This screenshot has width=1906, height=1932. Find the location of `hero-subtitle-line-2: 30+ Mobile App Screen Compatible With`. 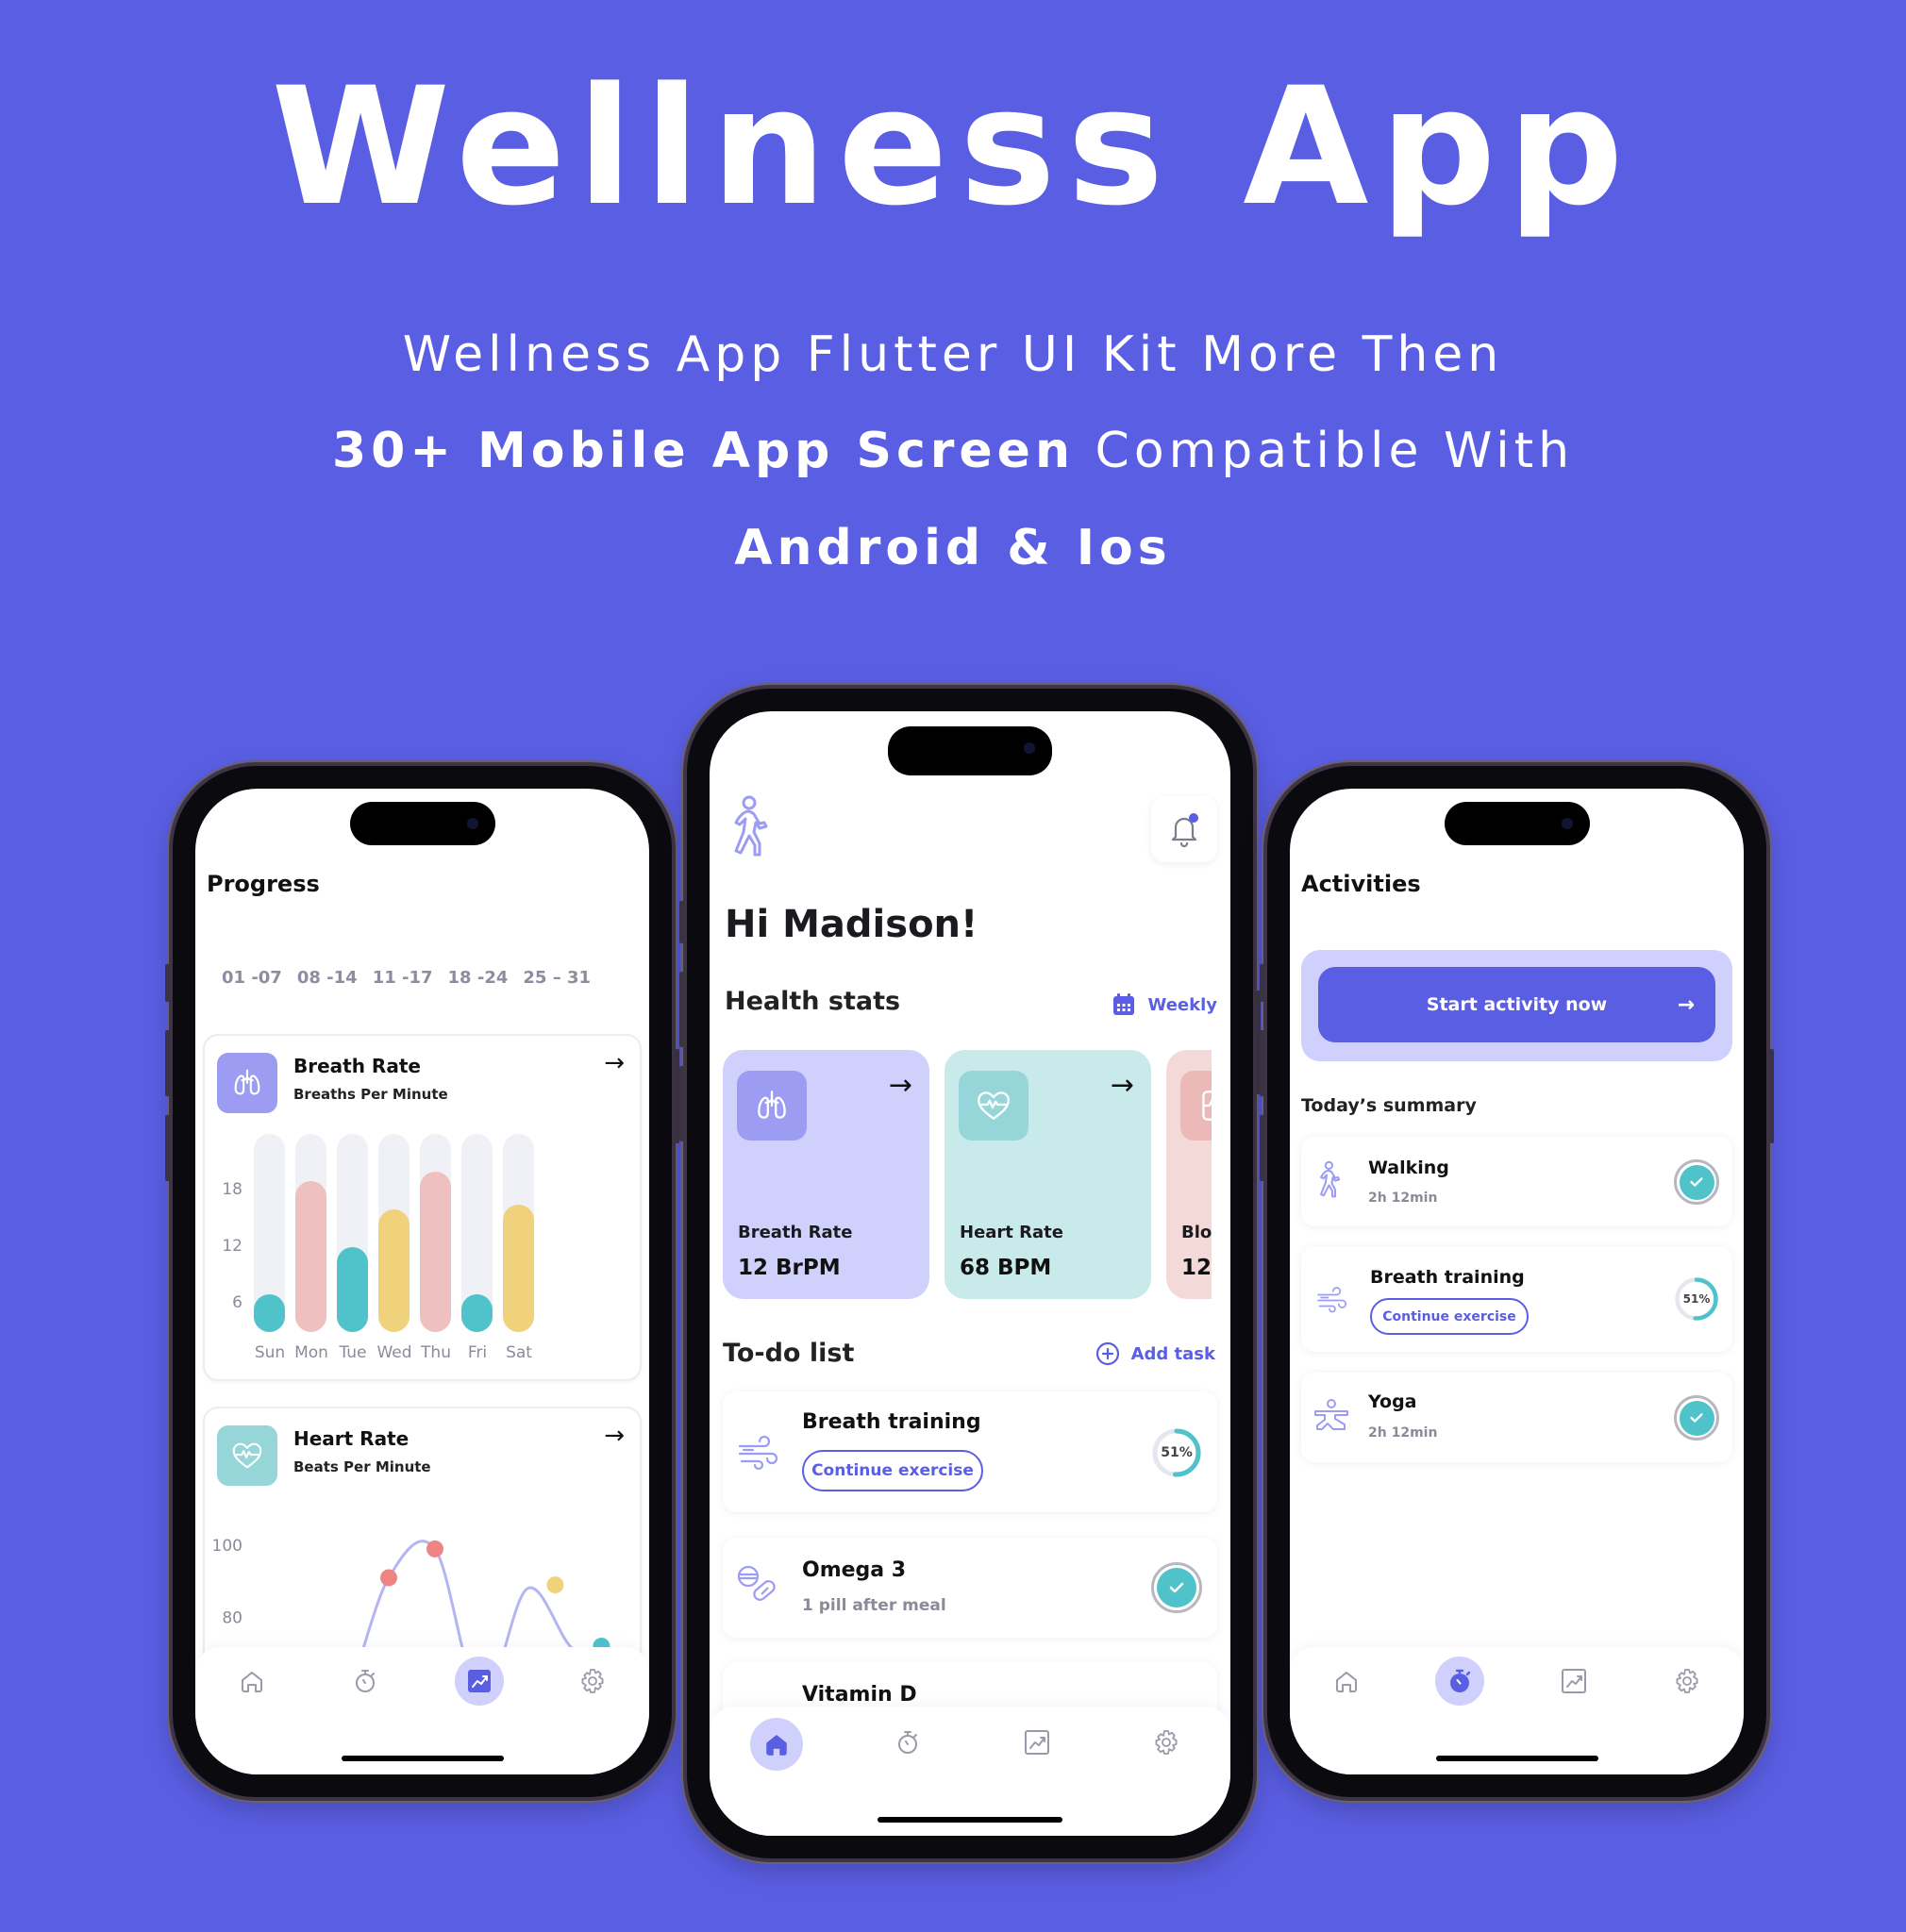

hero-subtitle-line-2: 30+ Mobile App Screen Compatible With is located at coordinates (953, 451).